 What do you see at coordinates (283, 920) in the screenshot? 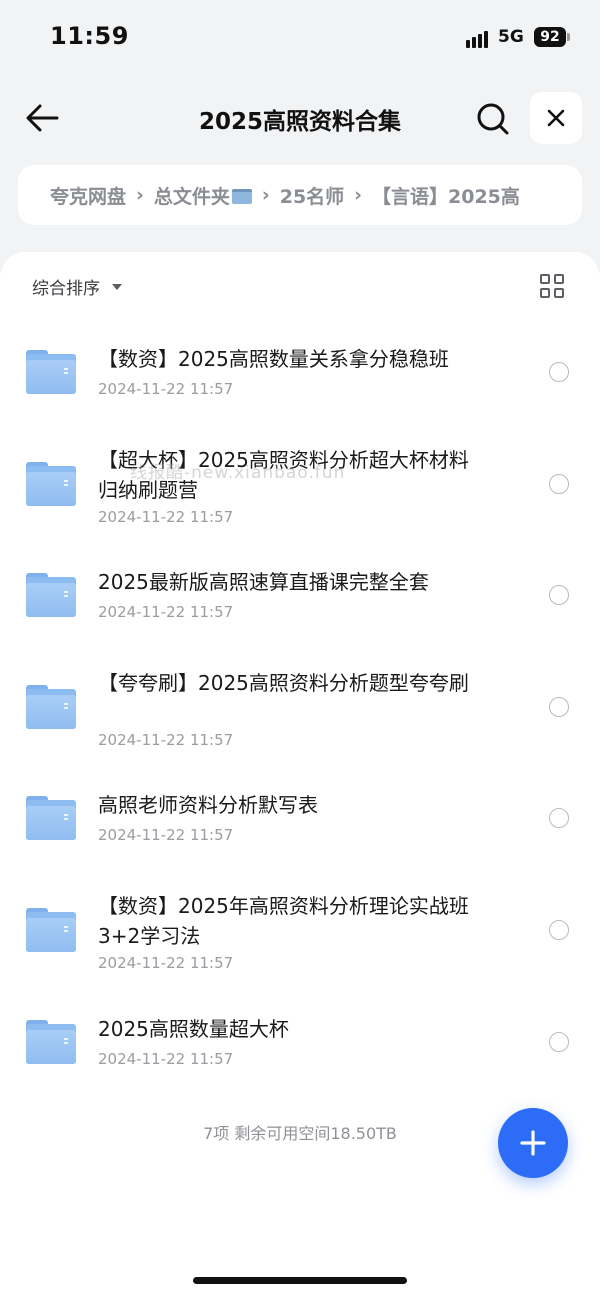
I see `file-name: 【数资】2025年高照资料分析理论实战班3+2学习法` at bounding box center [283, 920].